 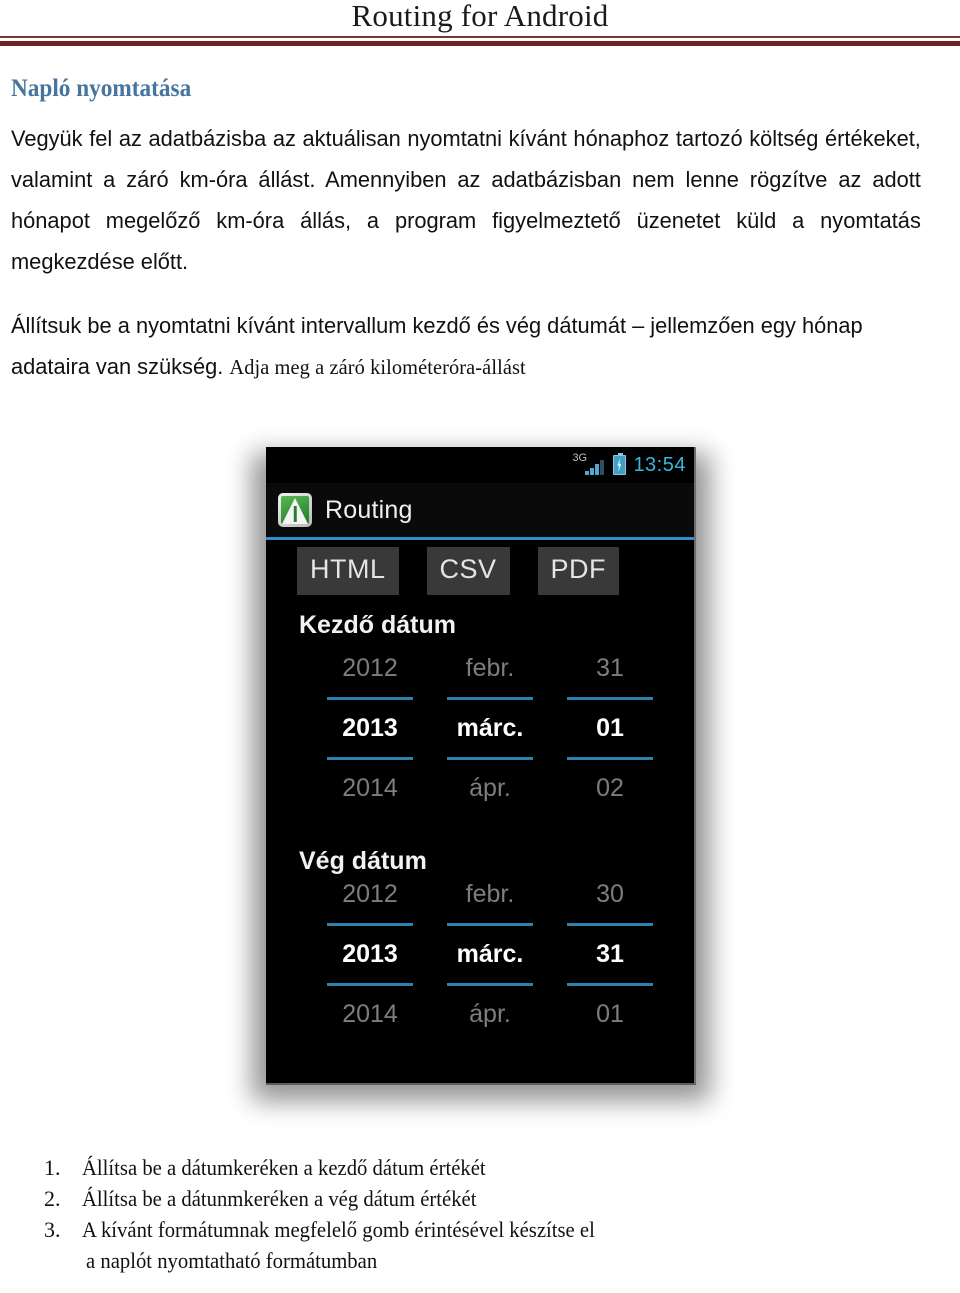 I want to click on start-year-next: 2014, so click(x=370, y=788).